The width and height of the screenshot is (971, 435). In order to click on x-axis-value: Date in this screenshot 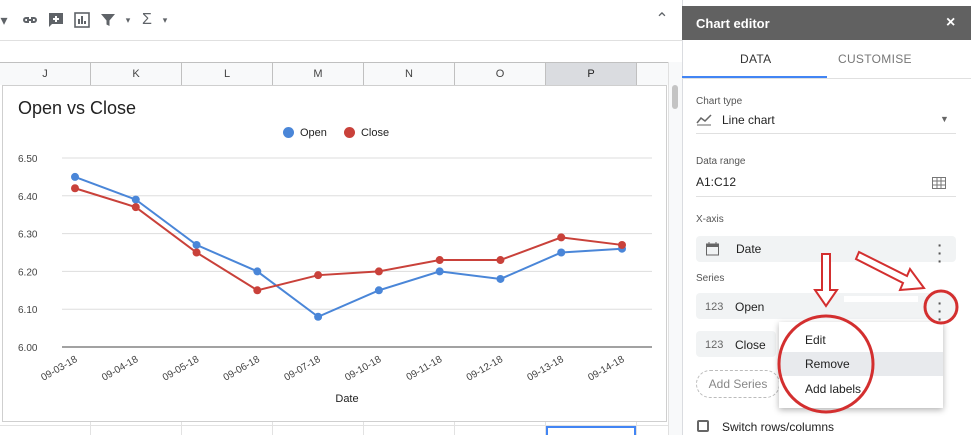, I will do `click(749, 249)`.